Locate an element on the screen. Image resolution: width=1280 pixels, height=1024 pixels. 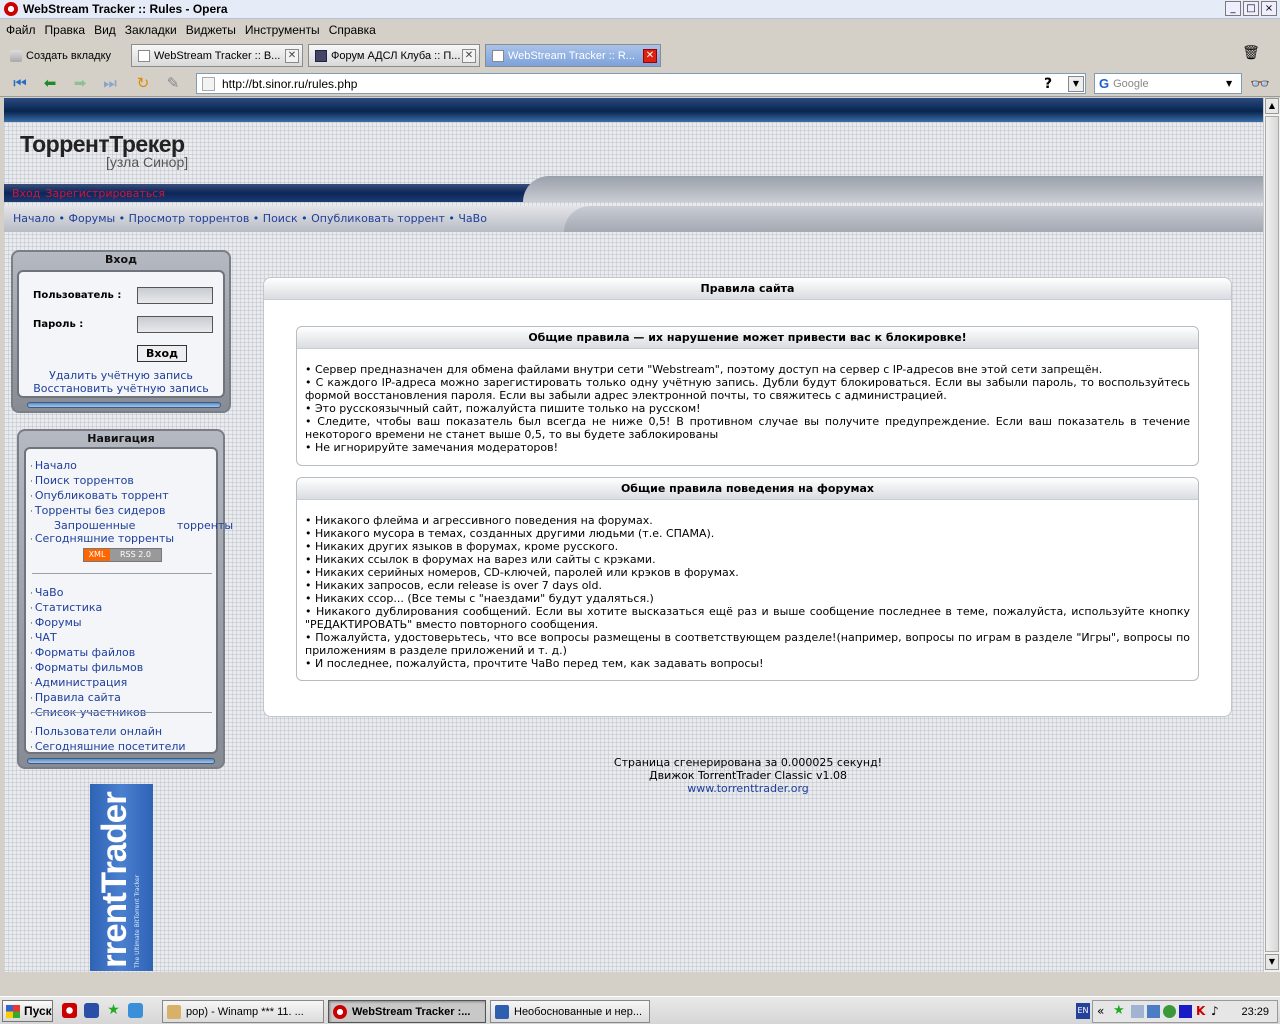
menu-help: Справка is located at coordinates (352, 30).